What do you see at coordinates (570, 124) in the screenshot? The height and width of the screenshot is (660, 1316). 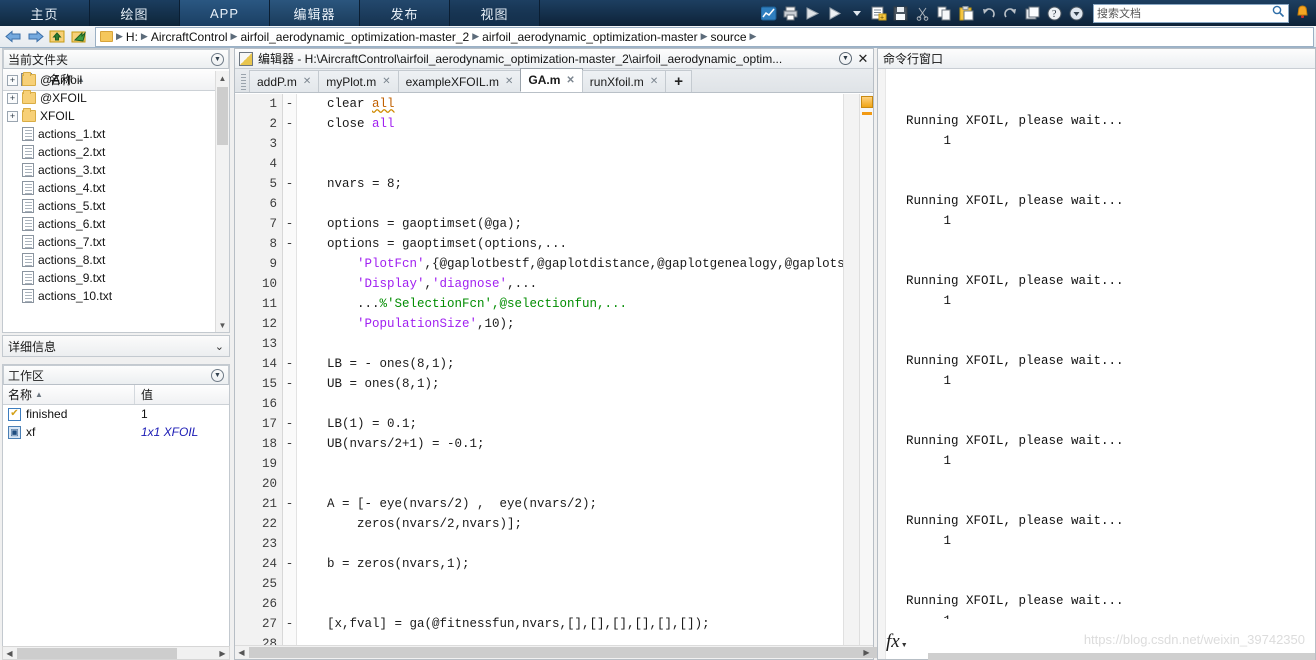 I see `code-line: close all` at bounding box center [570, 124].